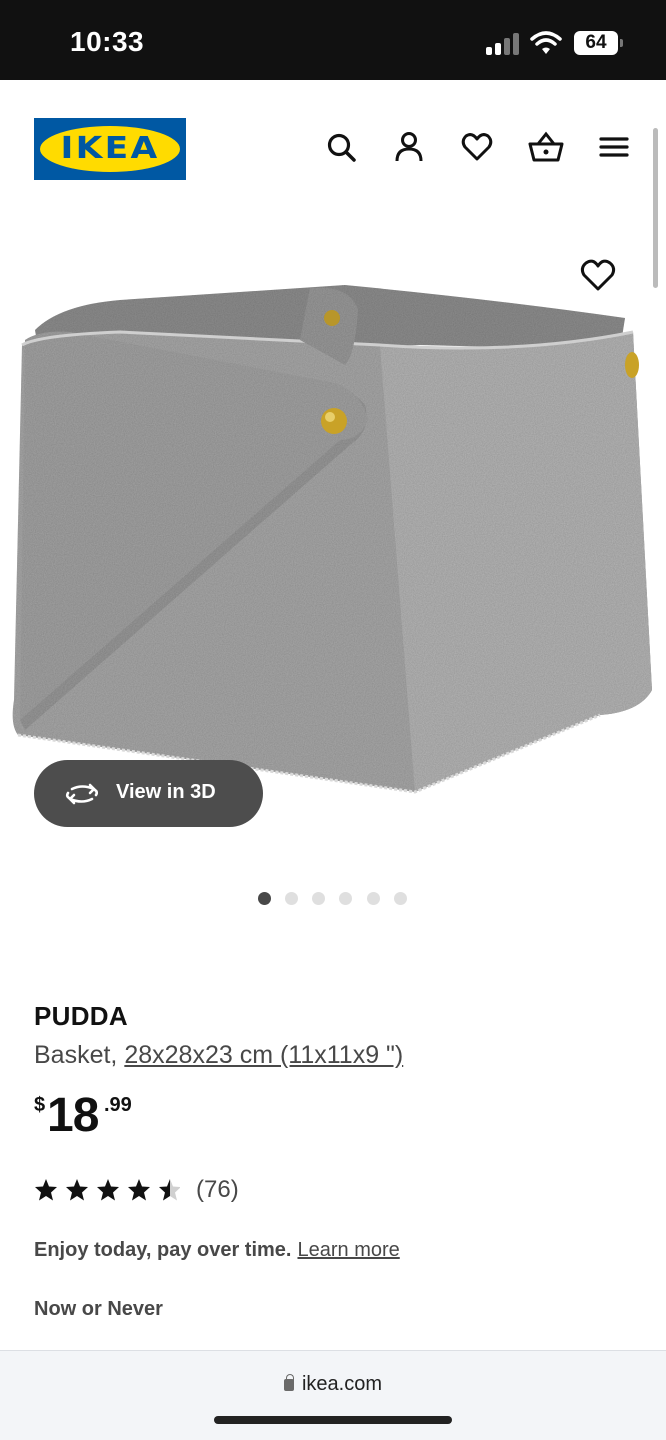  What do you see at coordinates (598, 275) in the screenshot?
I see `favorite-heart-icon` at bounding box center [598, 275].